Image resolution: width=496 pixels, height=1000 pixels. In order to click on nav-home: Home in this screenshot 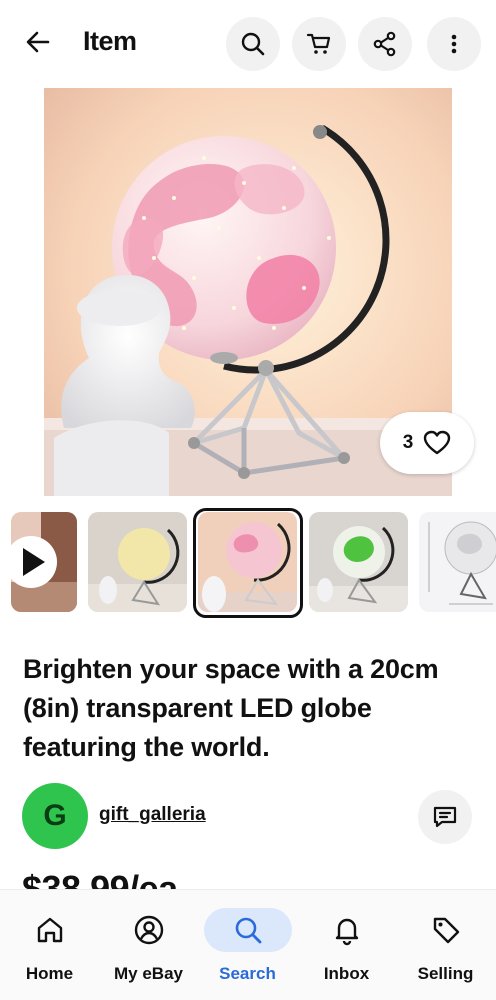, I will do `click(49, 945)`.